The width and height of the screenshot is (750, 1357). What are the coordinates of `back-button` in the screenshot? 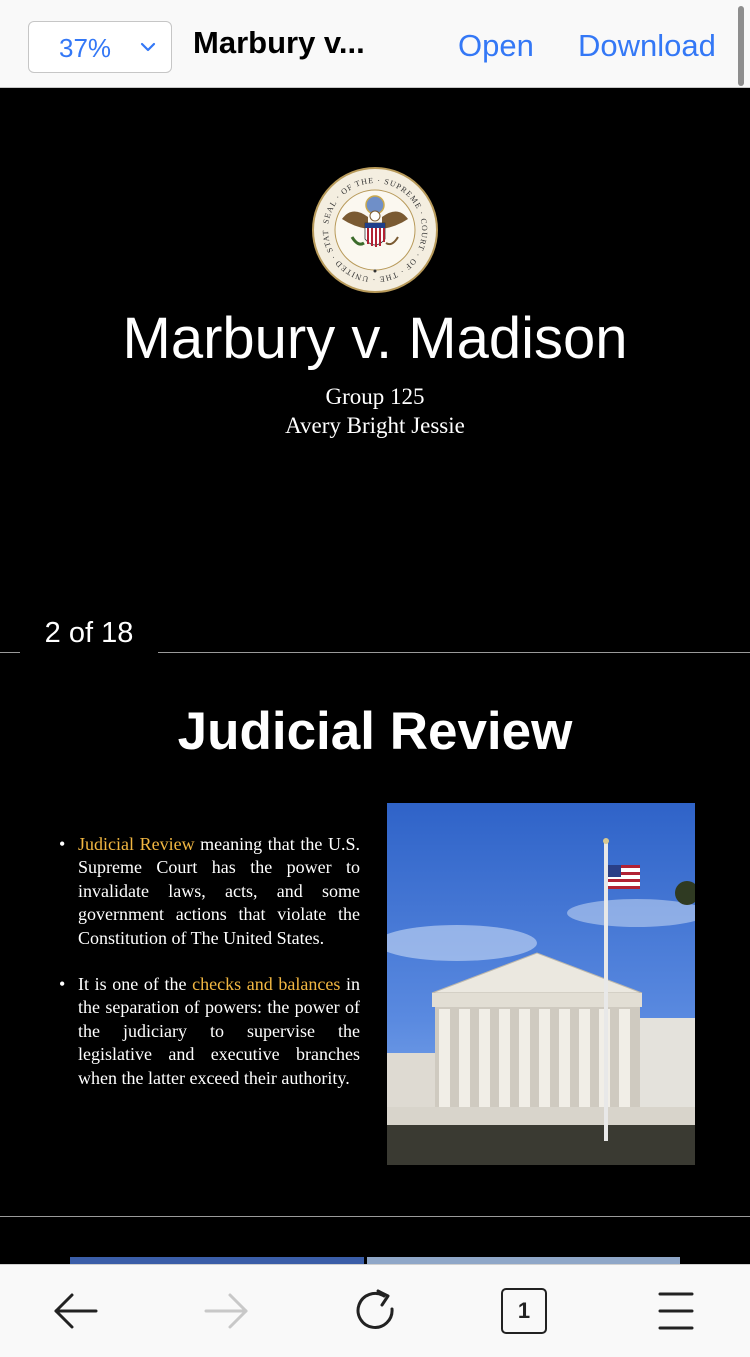 It's located at (76, 1311).